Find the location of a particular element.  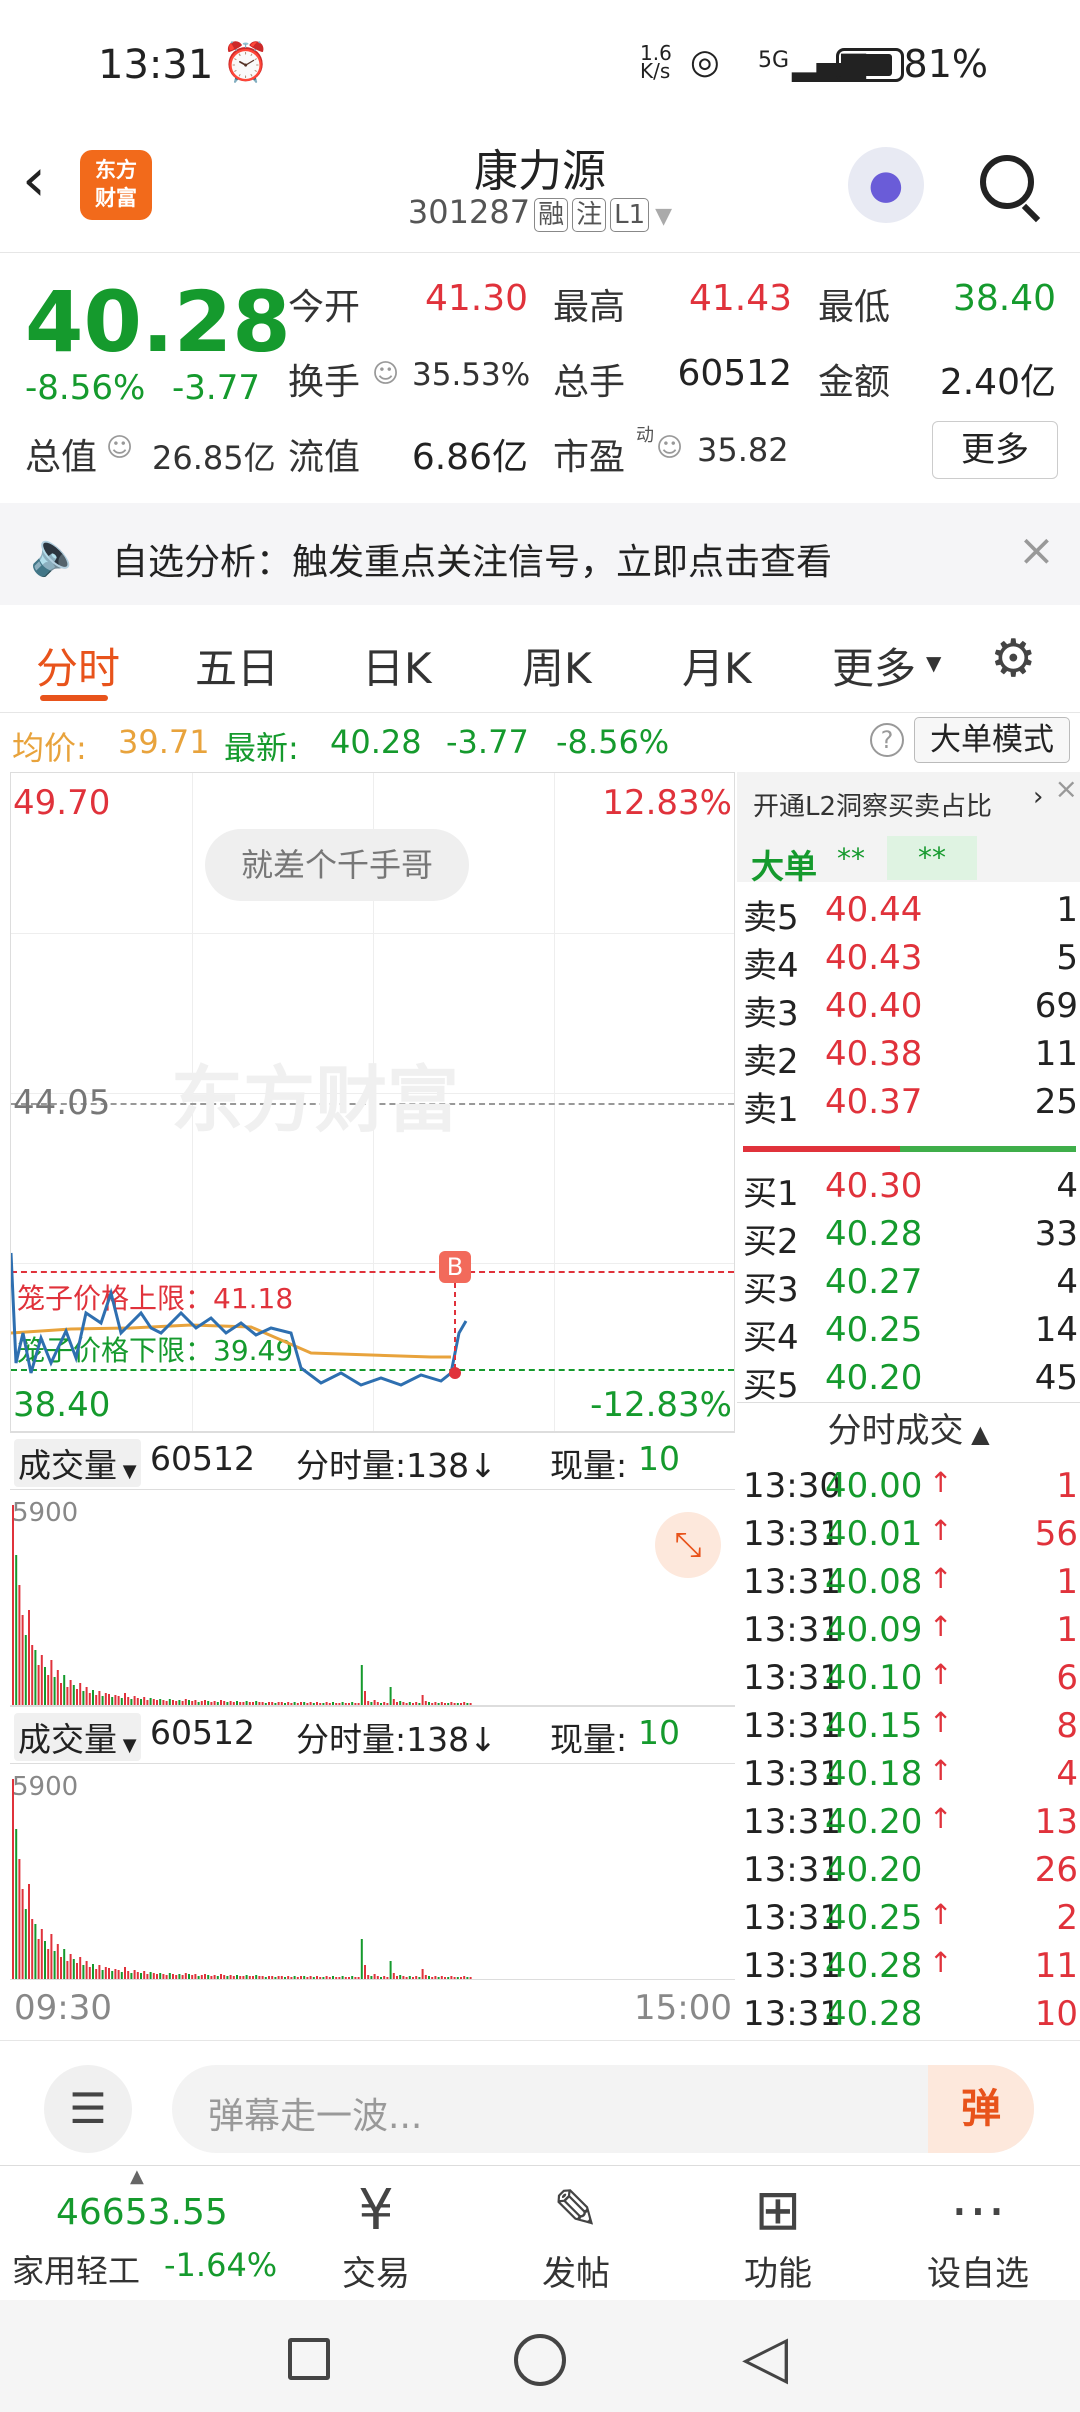

home-icon is located at coordinates (540, 2360).